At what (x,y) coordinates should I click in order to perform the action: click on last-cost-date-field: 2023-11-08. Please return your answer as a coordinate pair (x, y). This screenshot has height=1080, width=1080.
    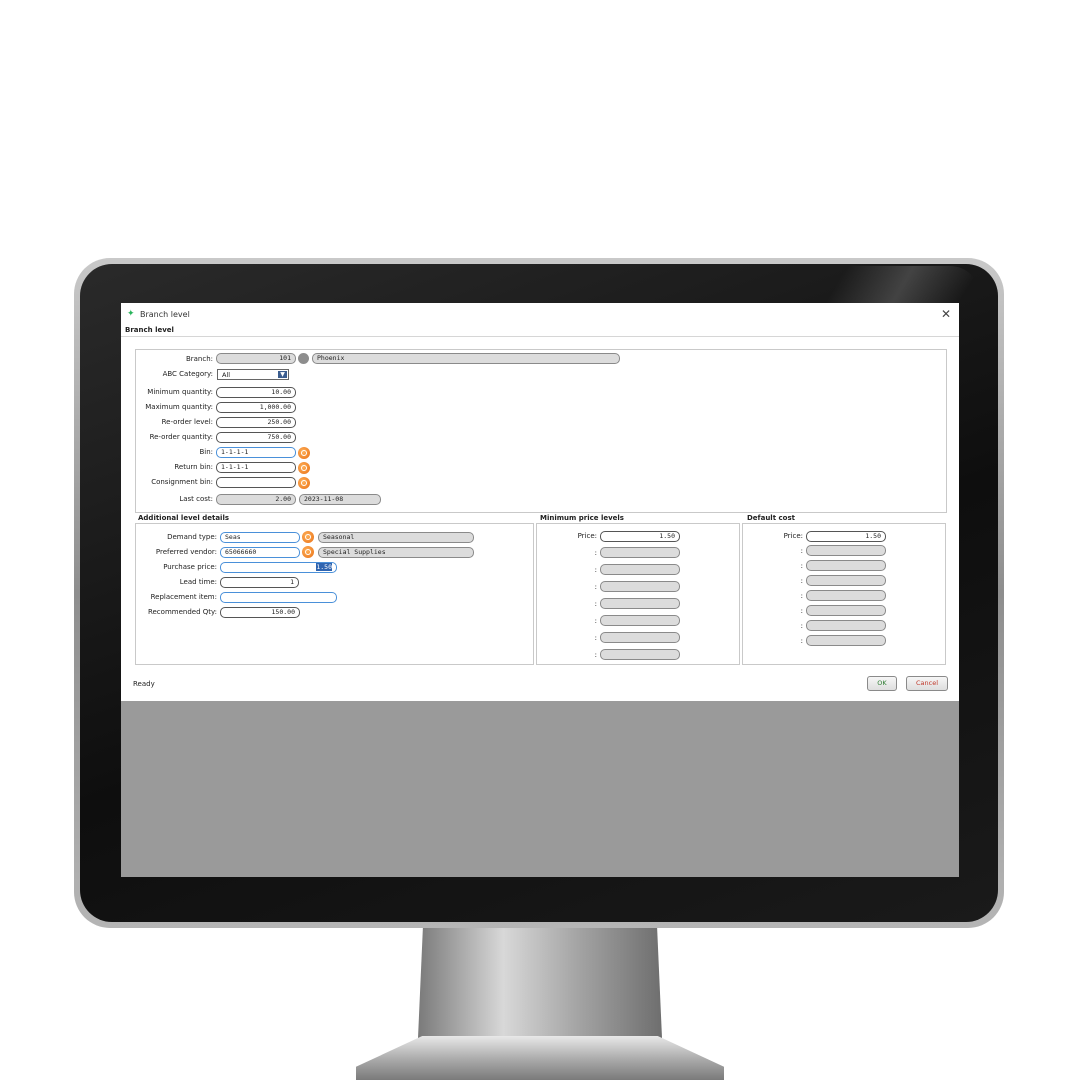
    Looking at the image, I should click on (340, 499).